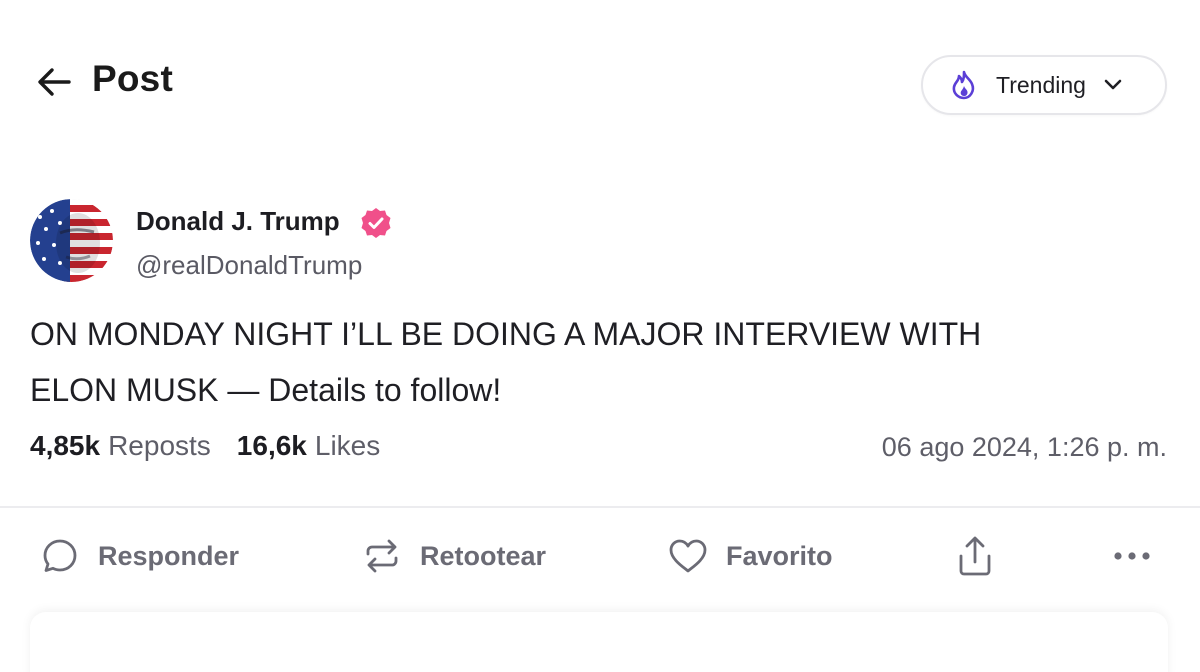 The image size is (1200, 672). I want to click on repost-icon, so click(382, 556).